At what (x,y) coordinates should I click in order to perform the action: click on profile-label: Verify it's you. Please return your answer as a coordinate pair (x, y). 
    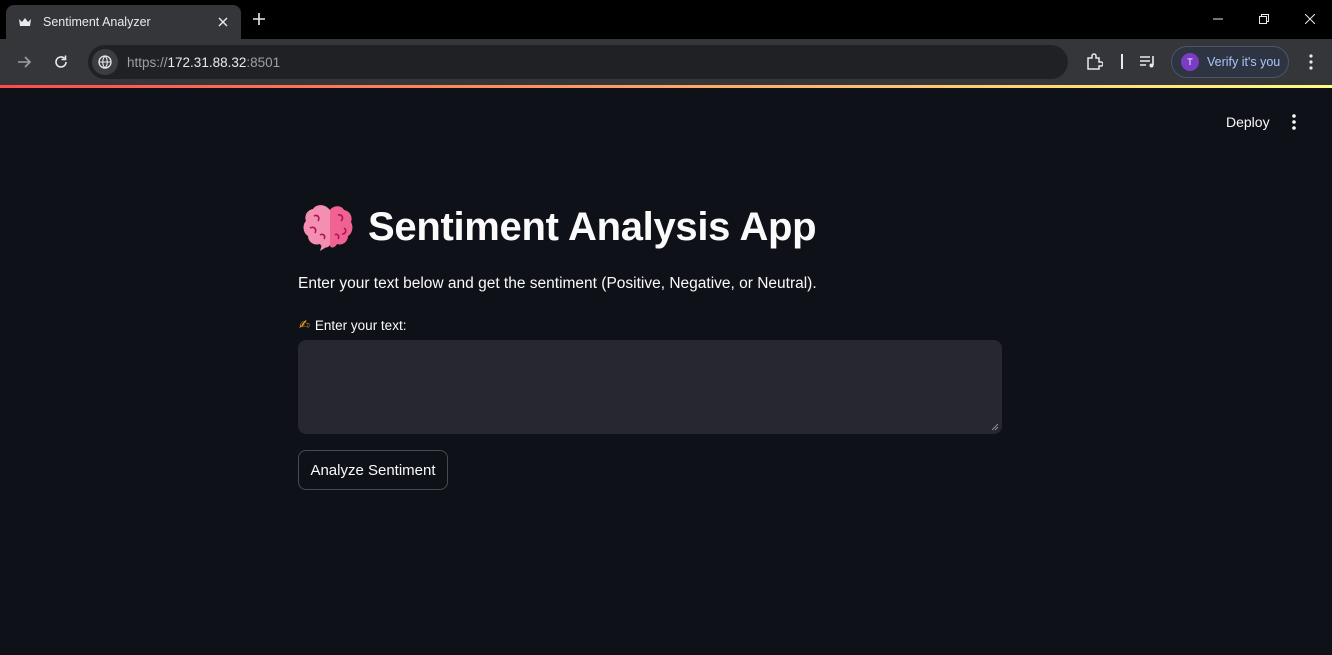
    Looking at the image, I should click on (1244, 62).